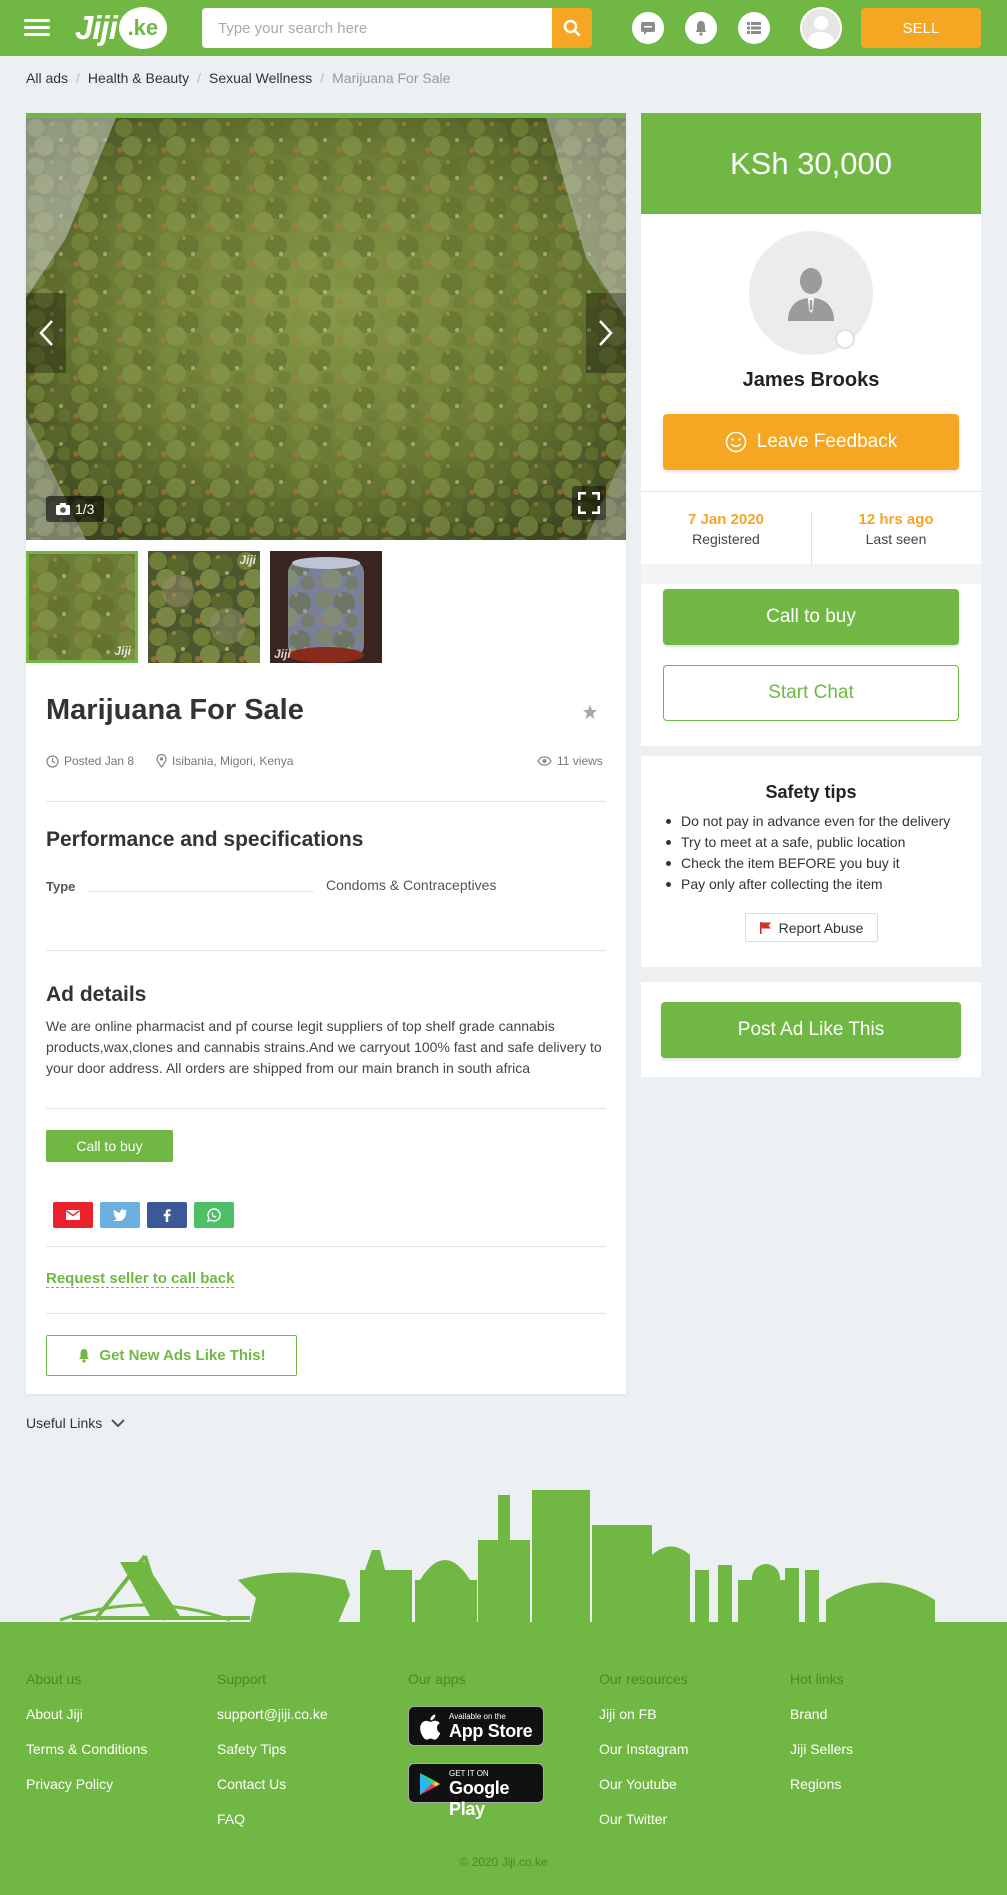 Image resolution: width=1007 pixels, height=1895 pixels. What do you see at coordinates (811, 293) in the screenshot?
I see `seller-avatar` at bounding box center [811, 293].